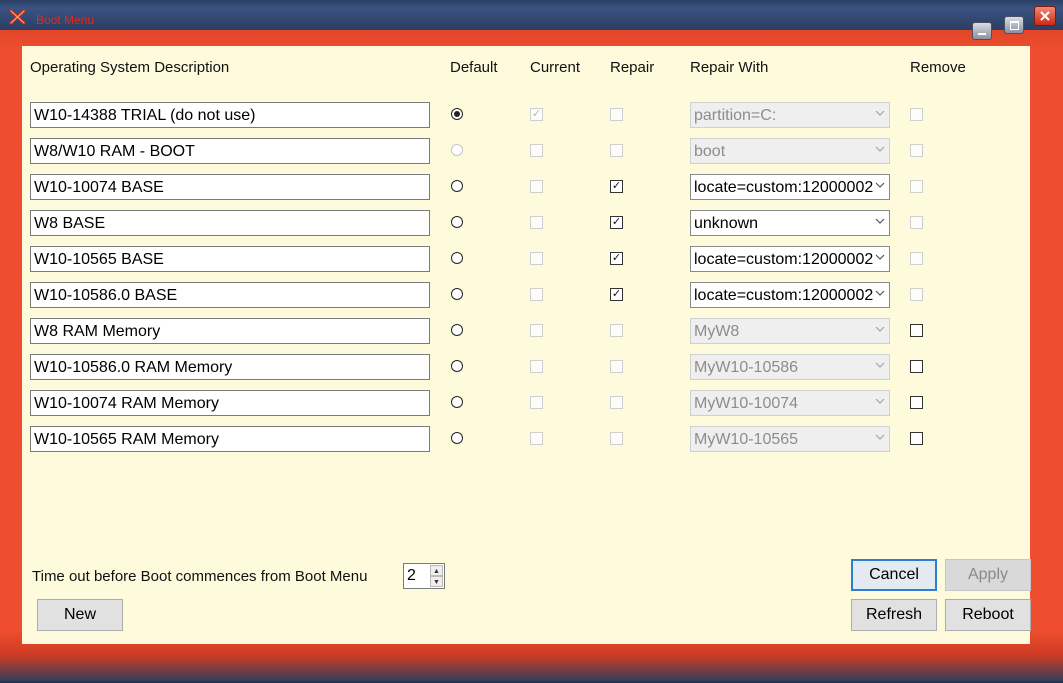 Image resolution: width=1063 pixels, height=683 pixels. What do you see at coordinates (746, 439) in the screenshot?
I see `repair-with-value: MyW10-10565` at bounding box center [746, 439].